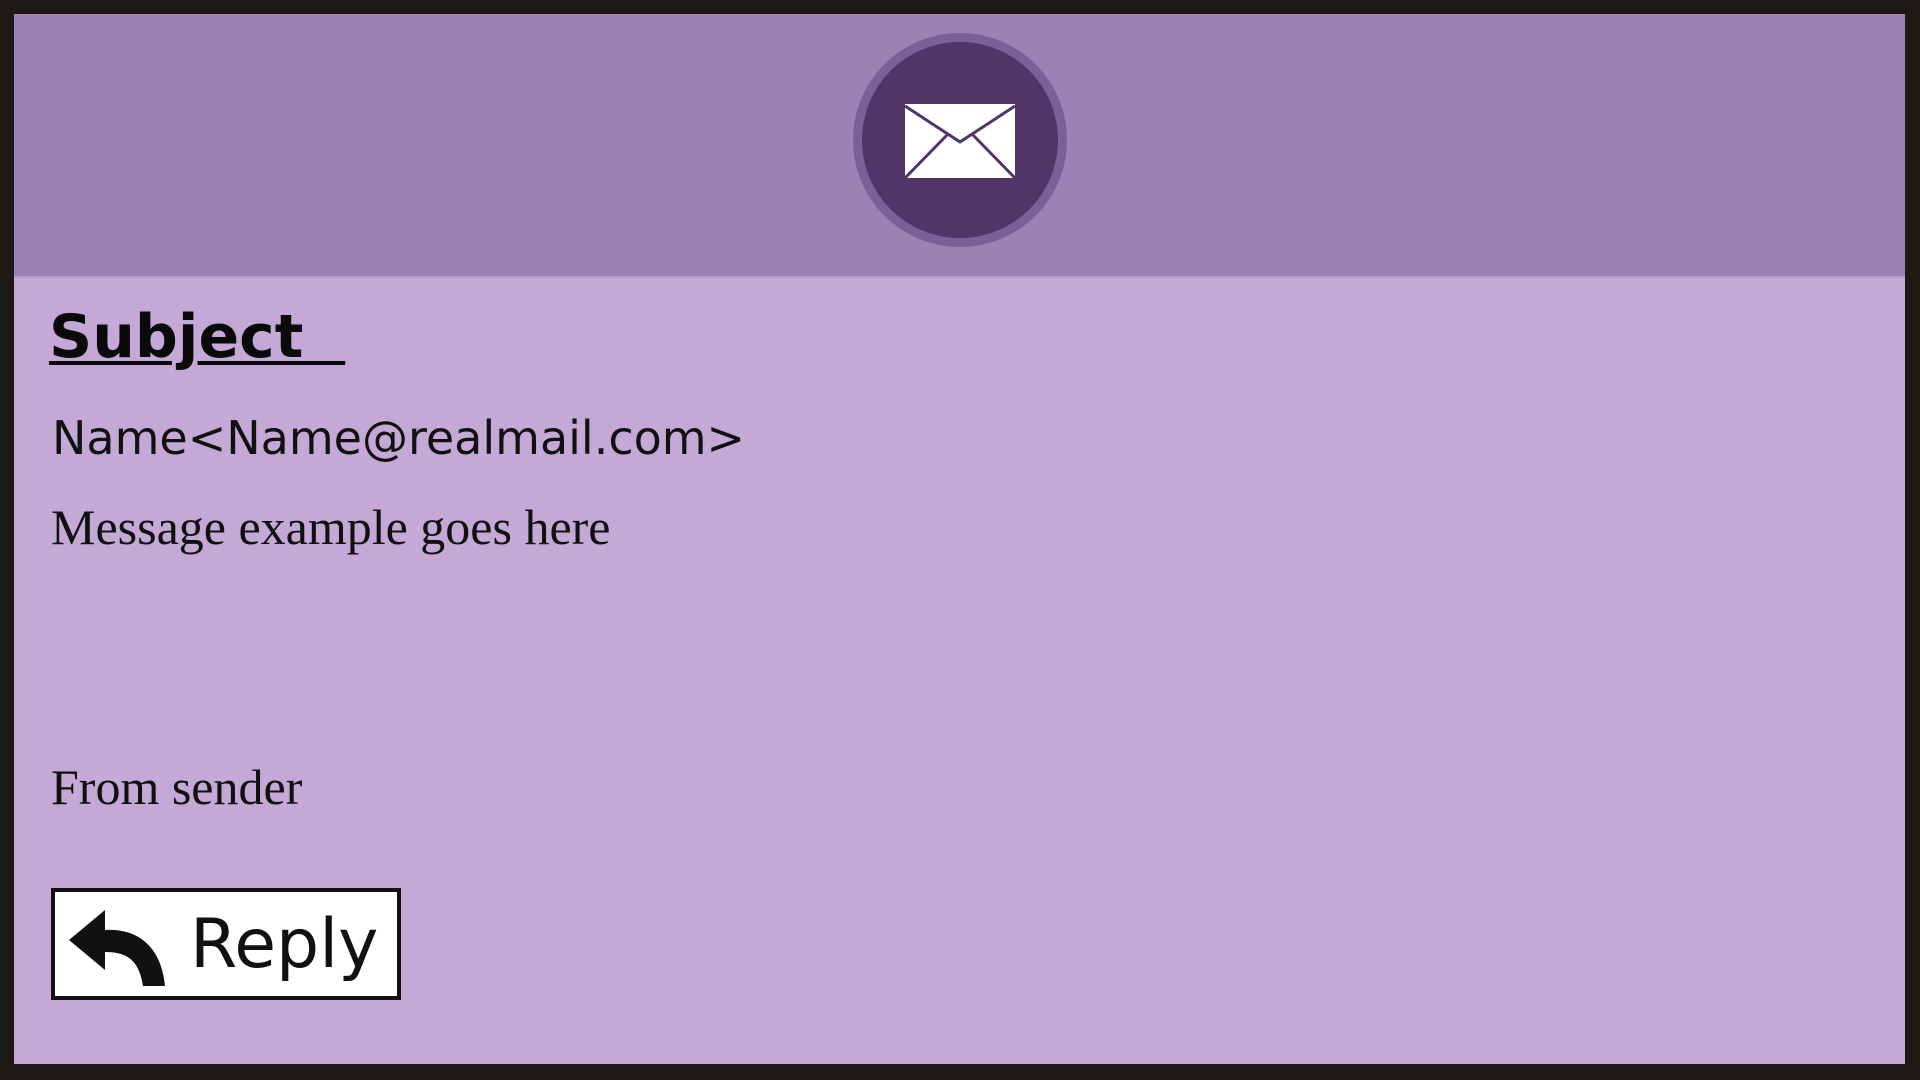  Describe the element at coordinates (399, 438) in the screenshot. I see `sender-address: Name<Name@realmail.com>` at that location.